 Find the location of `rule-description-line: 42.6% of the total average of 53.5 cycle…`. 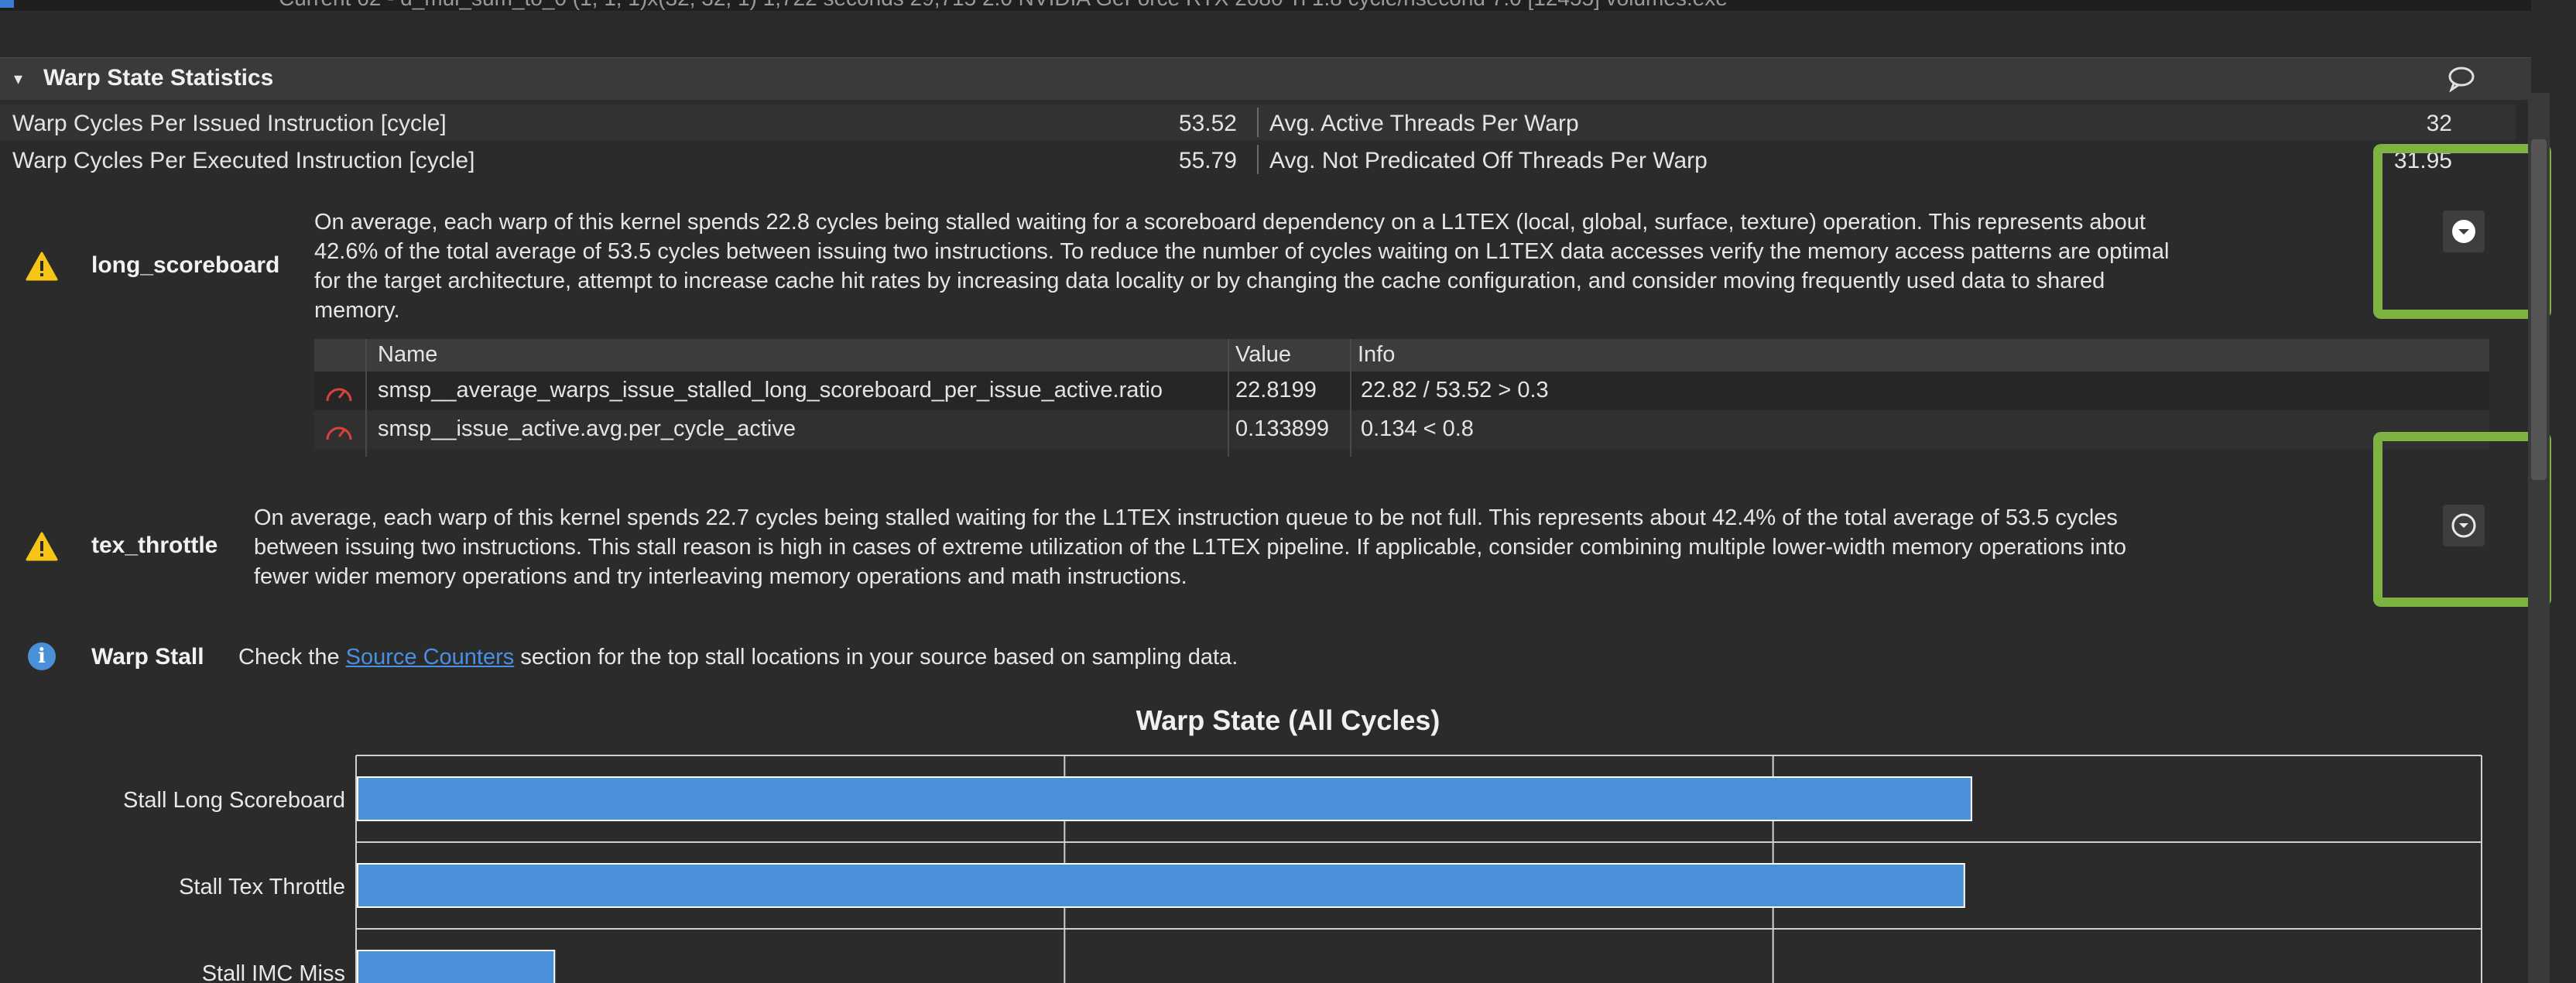

rule-description-line: 42.6% of the total average of 53.5 cycle… is located at coordinates (1242, 252).